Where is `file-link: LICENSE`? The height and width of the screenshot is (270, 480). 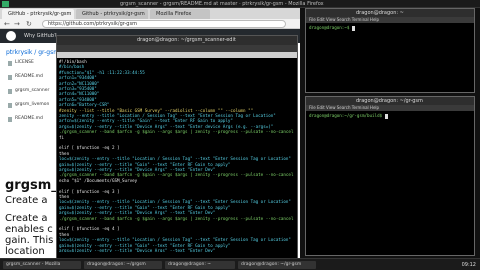 file-link: LICENSE is located at coordinates (24, 62).